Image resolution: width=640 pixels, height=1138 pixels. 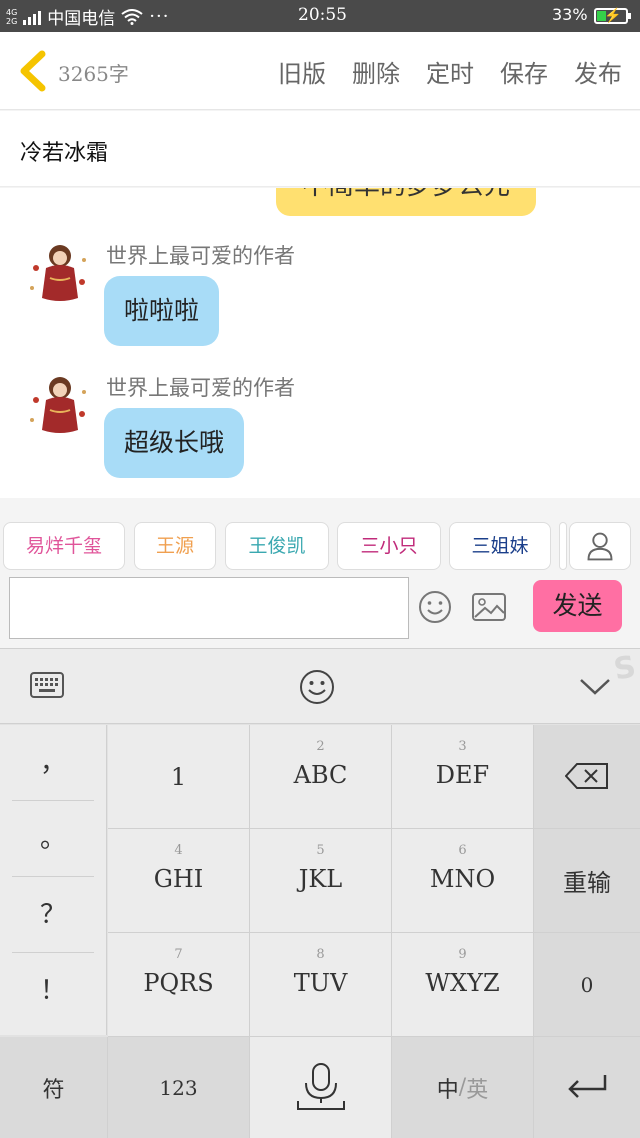 I want to click on key-ghi: 4 GHI, so click(x=179, y=881).